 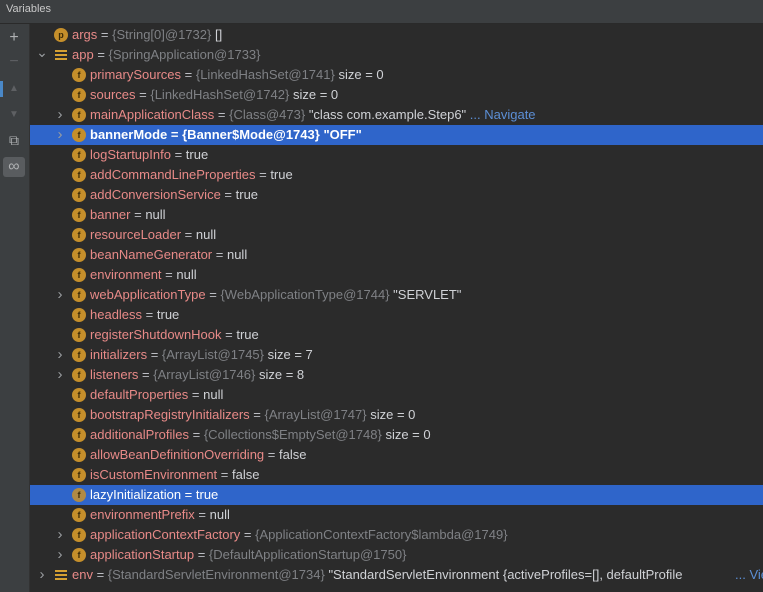 What do you see at coordinates (14, 38) in the screenshot?
I see `add-watch-button: +` at bounding box center [14, 38].